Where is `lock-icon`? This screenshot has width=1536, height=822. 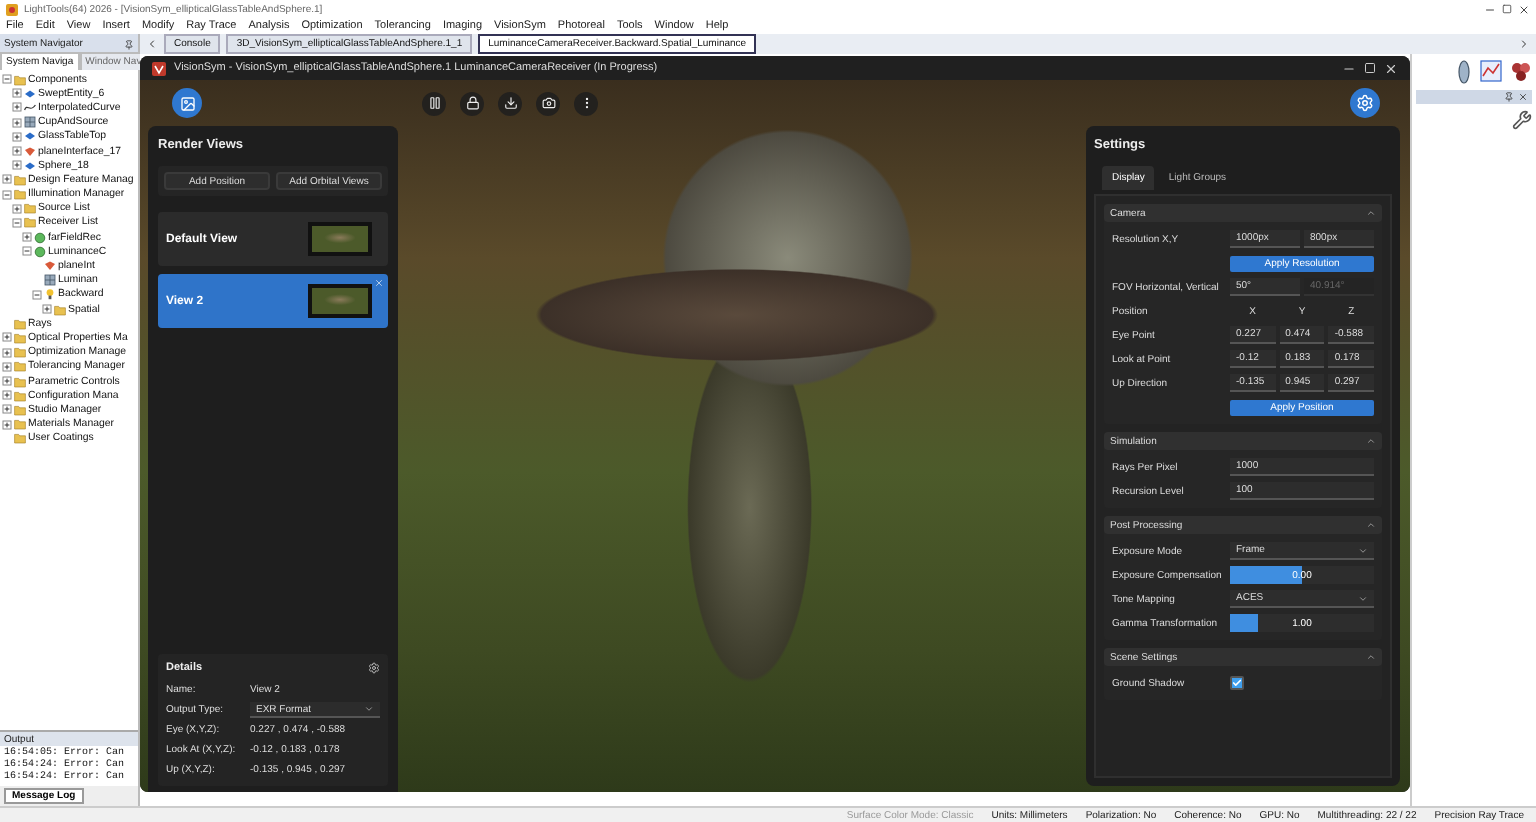 lock-icon is located at coordinates (472, 103).